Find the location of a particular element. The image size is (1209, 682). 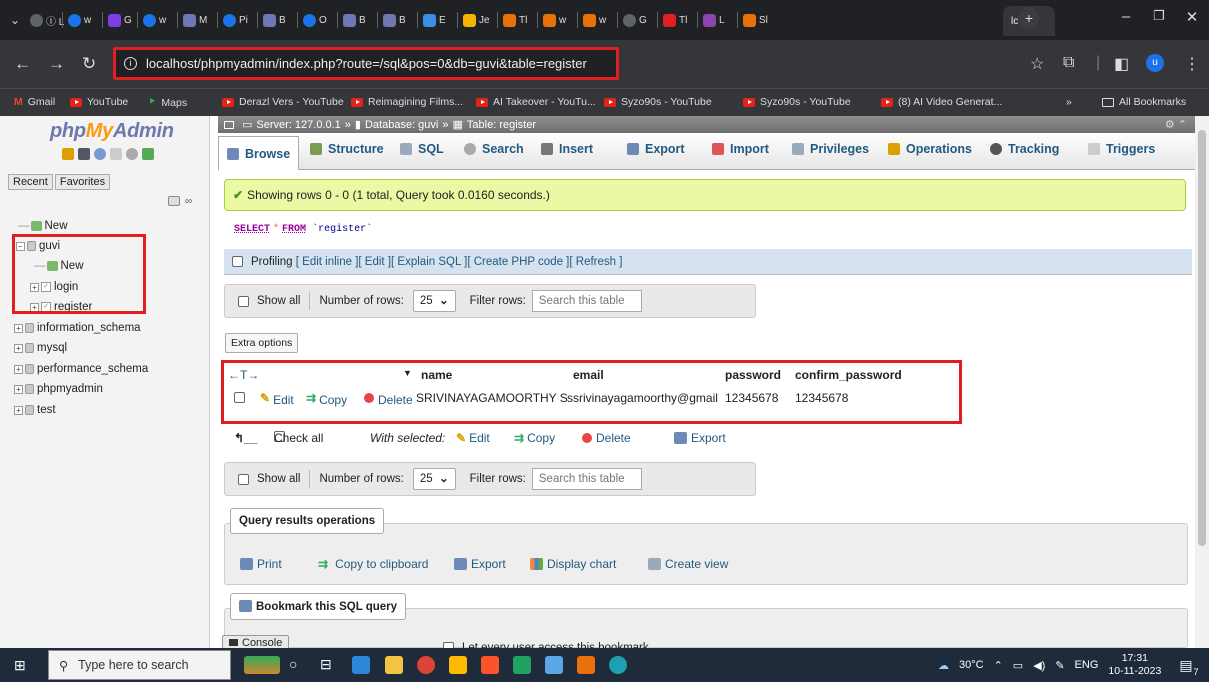

info-icon: i is located at coordinates (130, 63).